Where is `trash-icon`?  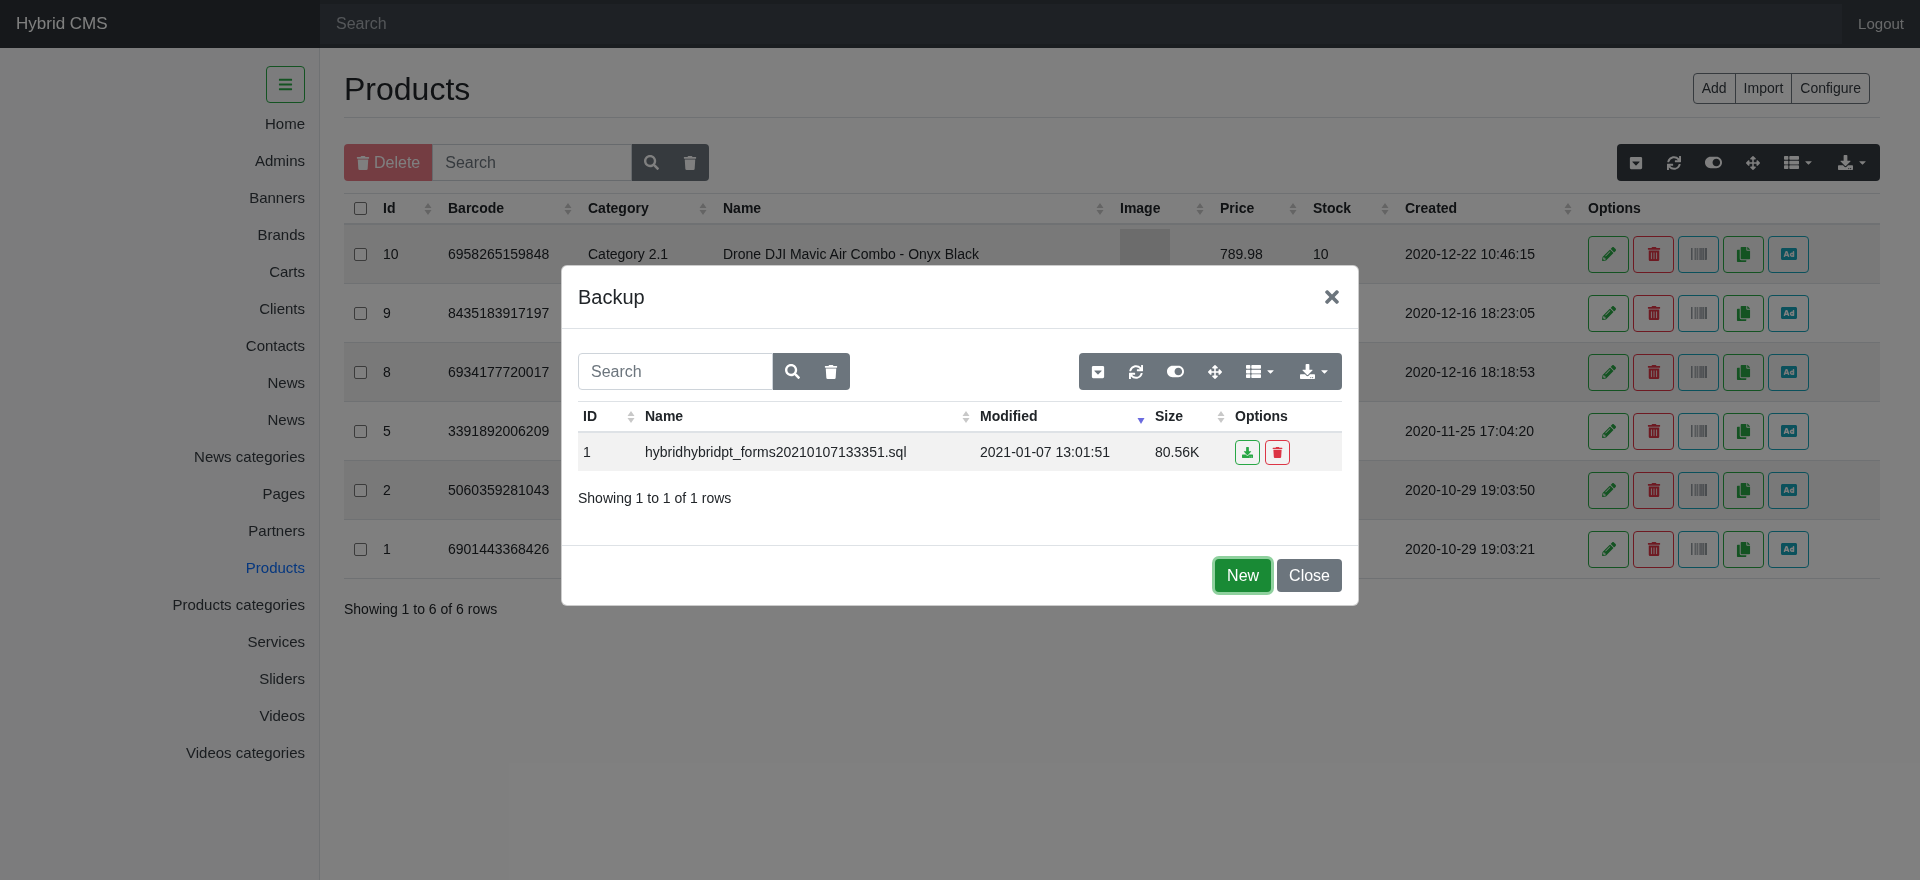 trash-icon is located at coordinates (1653, 313).